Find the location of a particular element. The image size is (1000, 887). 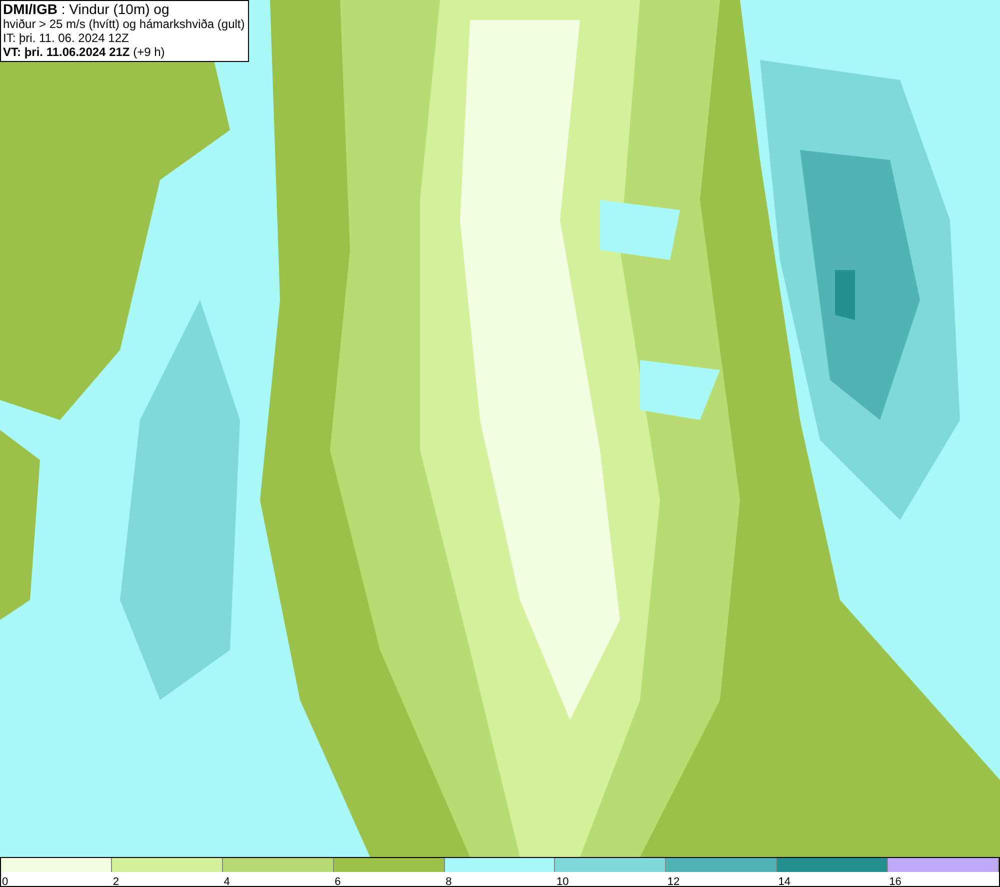

info-text: VT: þri. 11.06.2024 21Z (+9 h) is located at coordinates (84, 52).